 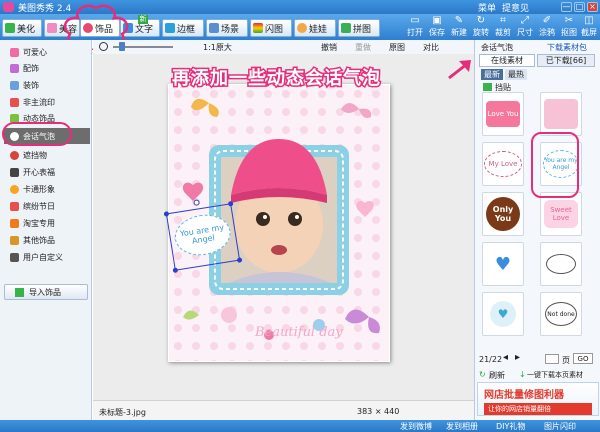 What do you see at coordinates (35, 155) in the screenshot?
I see `sidebar-item-label: 遮挡物` at bounding box center [35, 155].